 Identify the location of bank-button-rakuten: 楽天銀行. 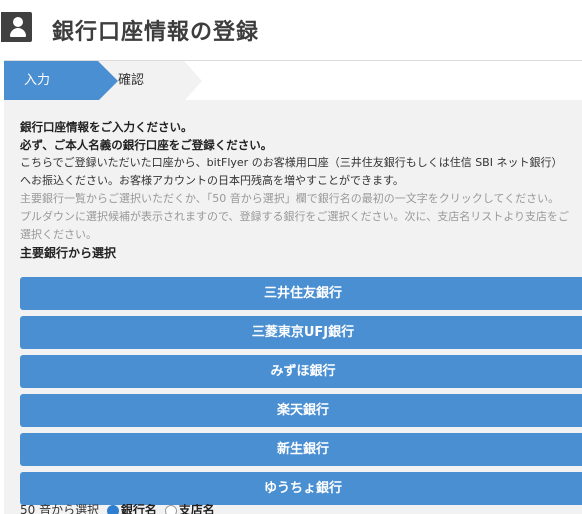
(301, 410).